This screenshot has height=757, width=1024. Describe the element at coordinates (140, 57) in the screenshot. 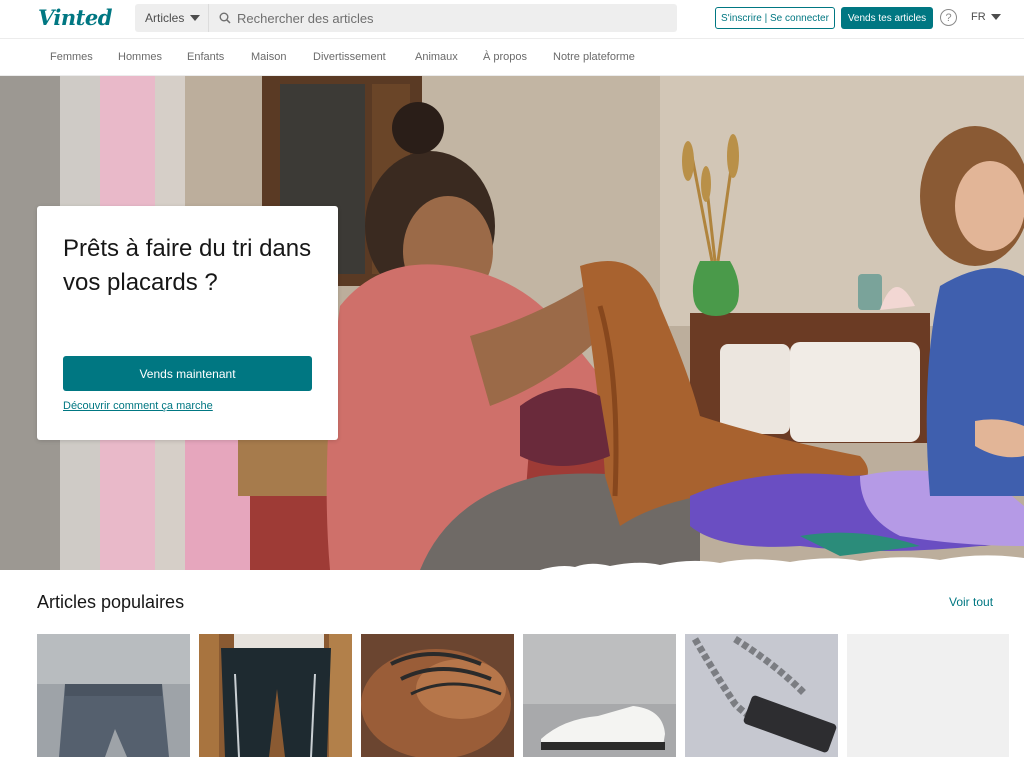

I see `nav-item-hommes: Hommes` at that location.